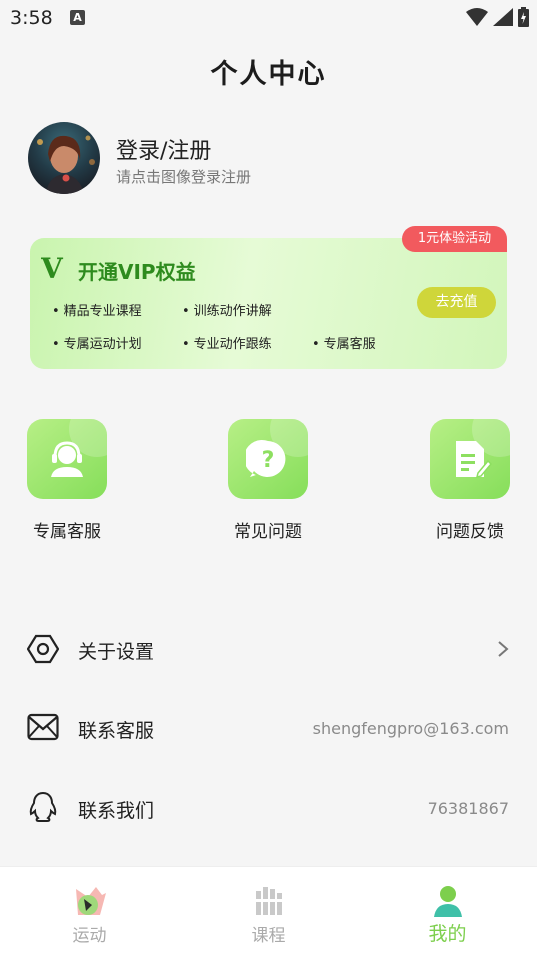 The image size is (537, 956). Describe the element at coordinates (268, 74) in the screenshot. I see `page-title: 个人中心` at that location.